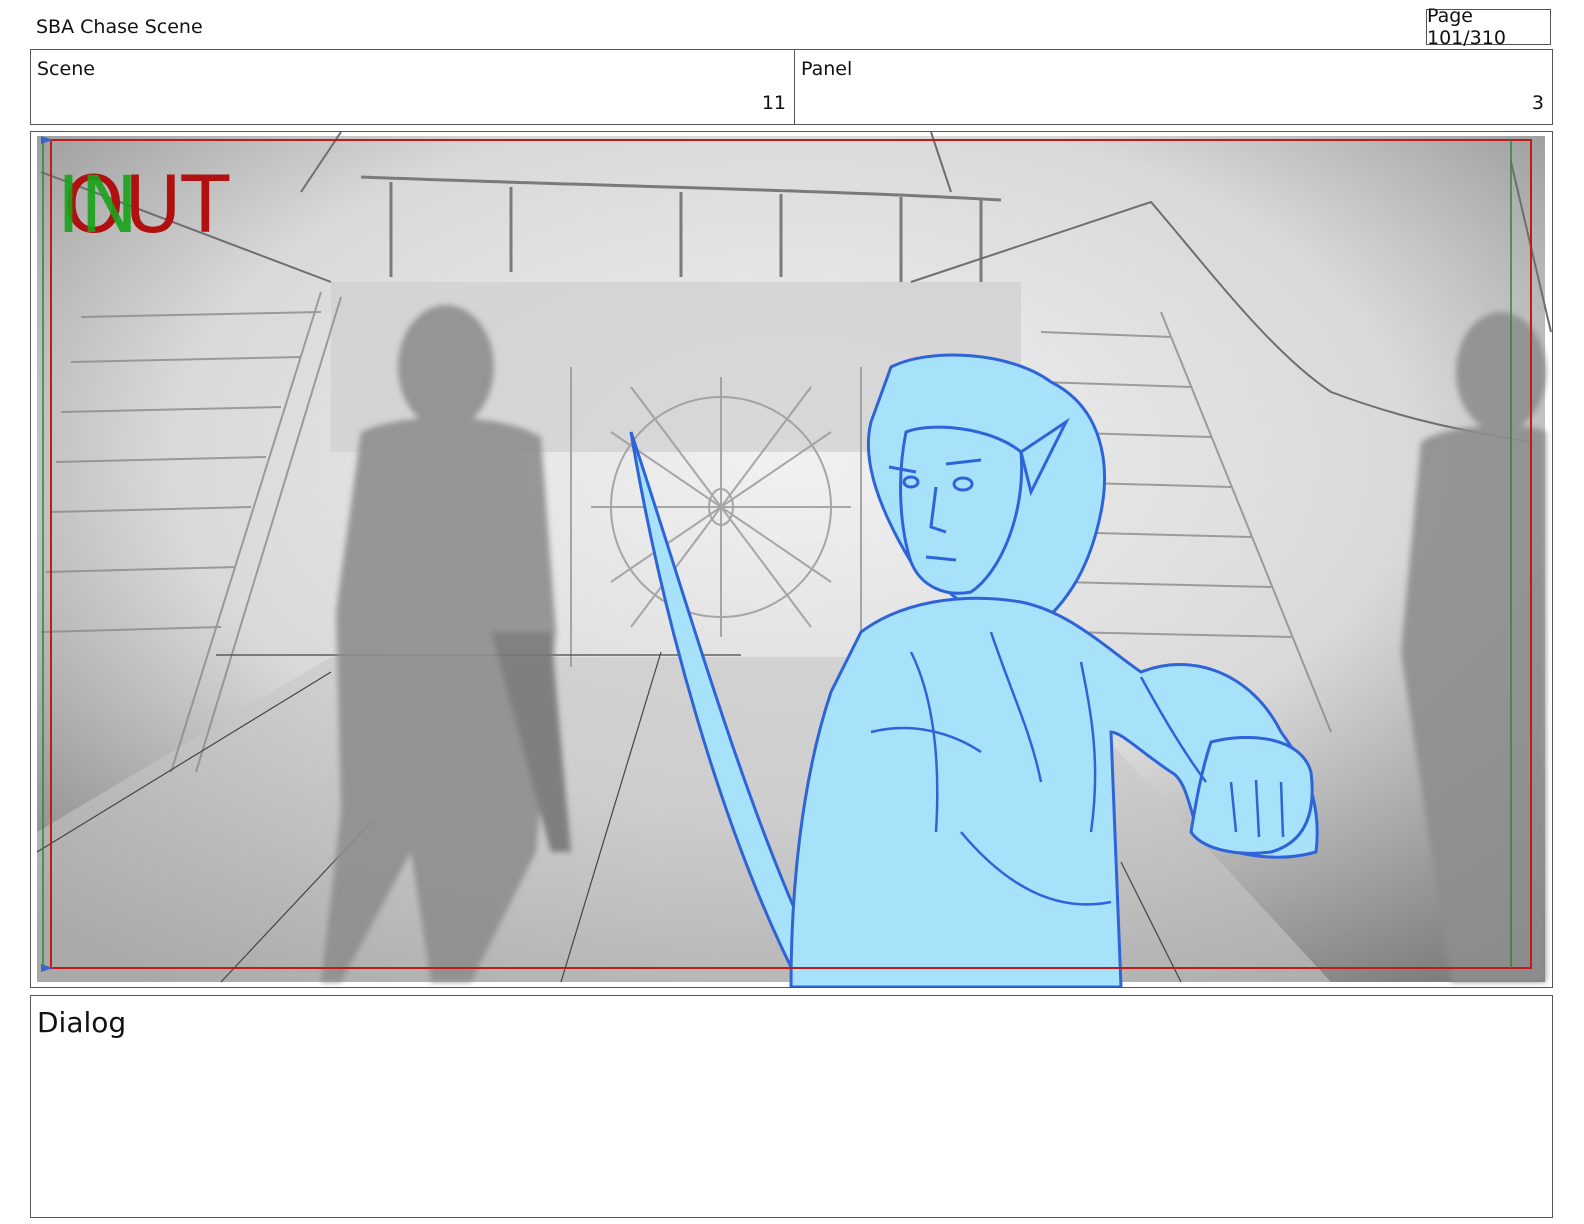 The width and height of the screenshot is (1584, 1224). I want to click on scene-cell: Scene 11, so click(413, 87).